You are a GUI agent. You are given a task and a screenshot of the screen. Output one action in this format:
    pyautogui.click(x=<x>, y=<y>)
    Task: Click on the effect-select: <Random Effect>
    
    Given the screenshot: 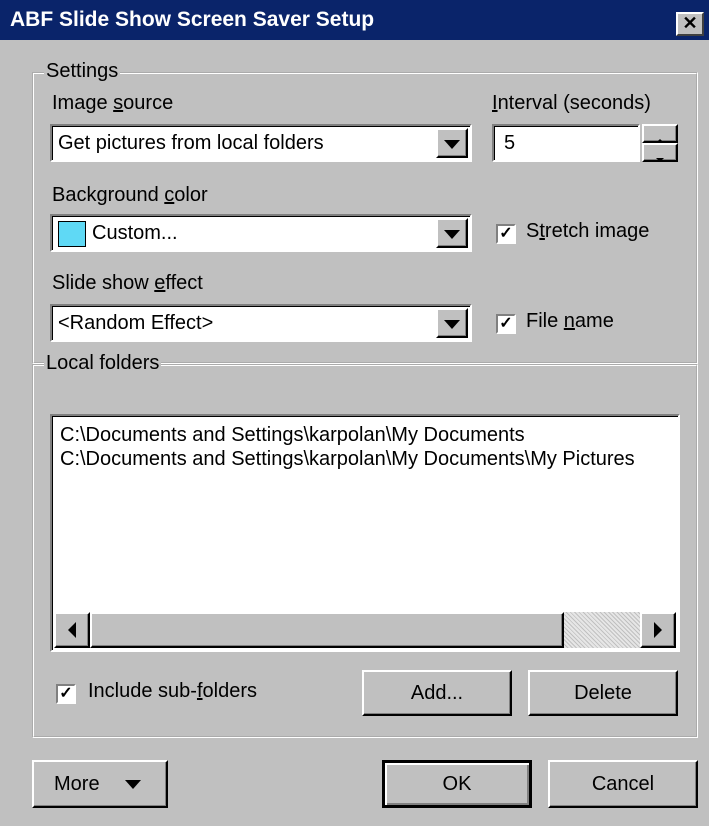 What is the action you would take?
    pyautogui.click(x=261, y=323)
    